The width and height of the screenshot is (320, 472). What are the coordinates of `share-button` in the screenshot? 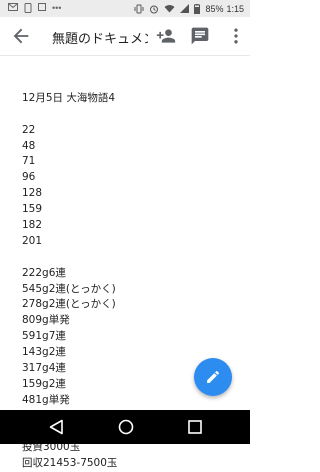 It's located at (166, 36).